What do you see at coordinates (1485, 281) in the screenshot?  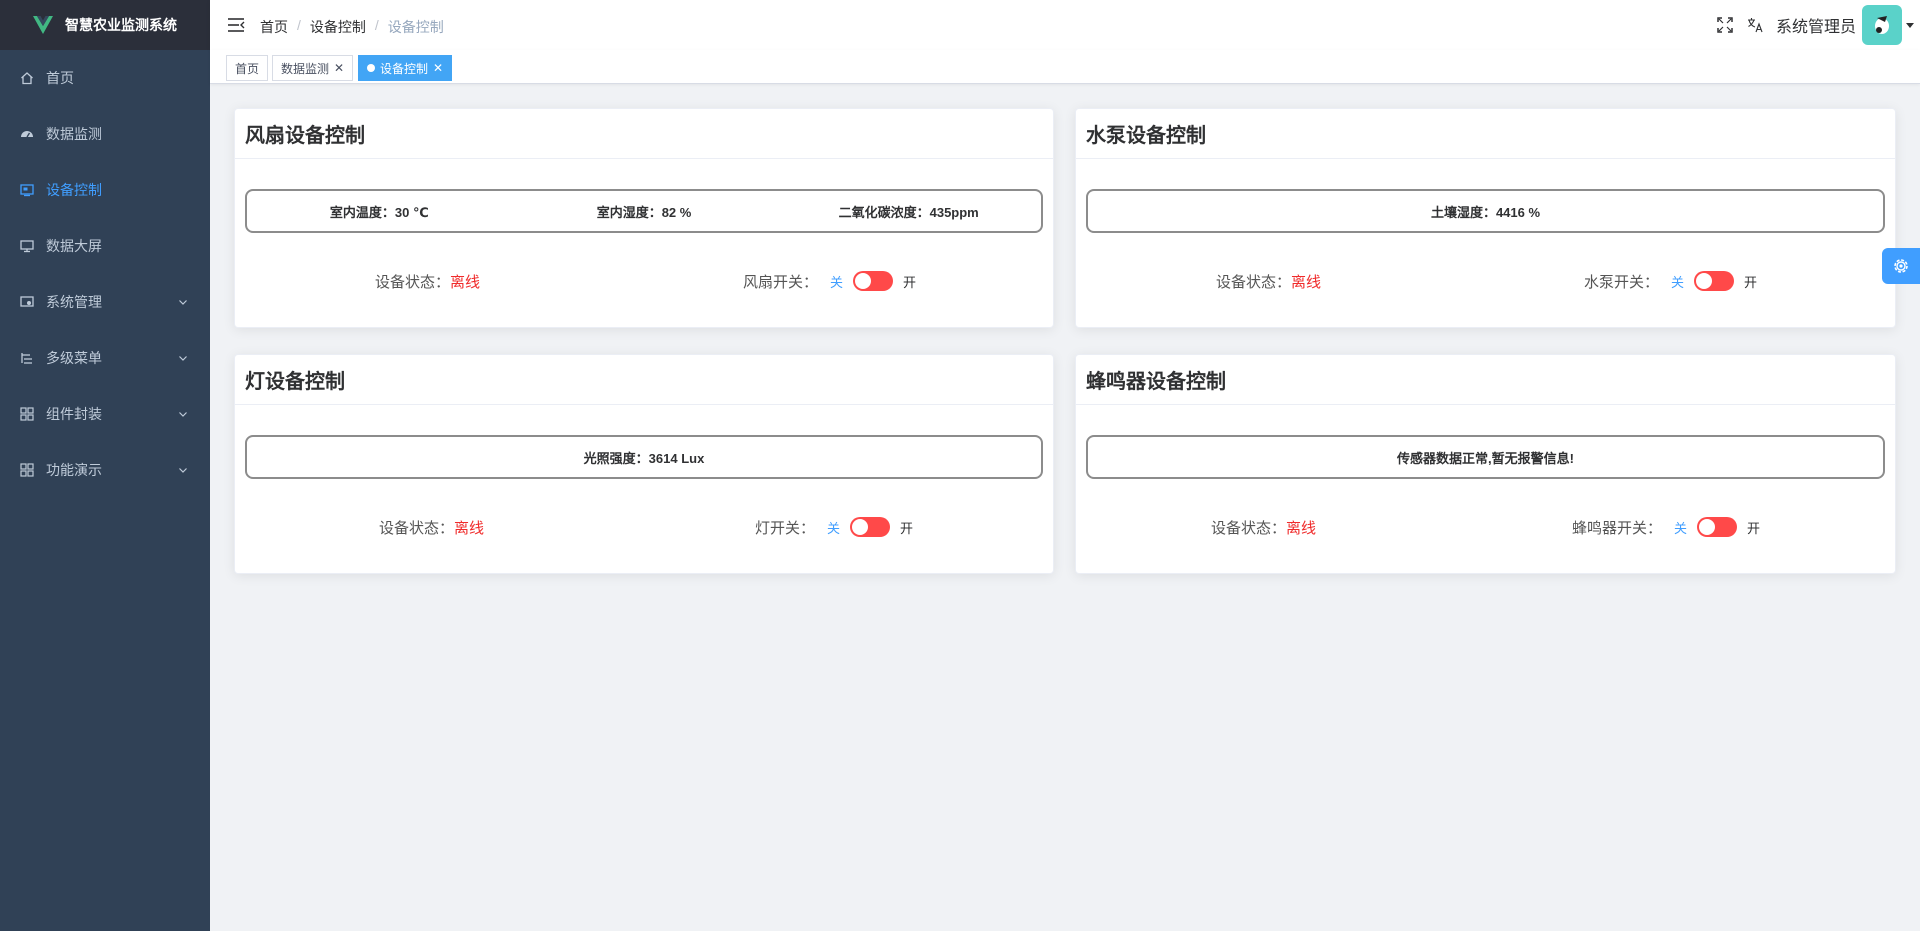 I see `control-row: 设备状态： 离线 水泵开关： 关 开` at bounding box center [1485, 281].